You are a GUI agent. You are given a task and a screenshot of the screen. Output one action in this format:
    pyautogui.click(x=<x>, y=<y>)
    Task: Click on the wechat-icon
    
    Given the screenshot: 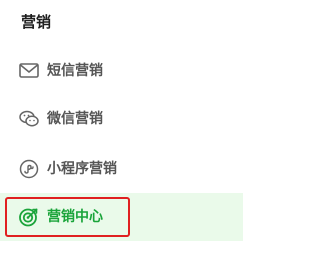 What is the action you would take?
    pyautogui.click(x=29, y=119)
    